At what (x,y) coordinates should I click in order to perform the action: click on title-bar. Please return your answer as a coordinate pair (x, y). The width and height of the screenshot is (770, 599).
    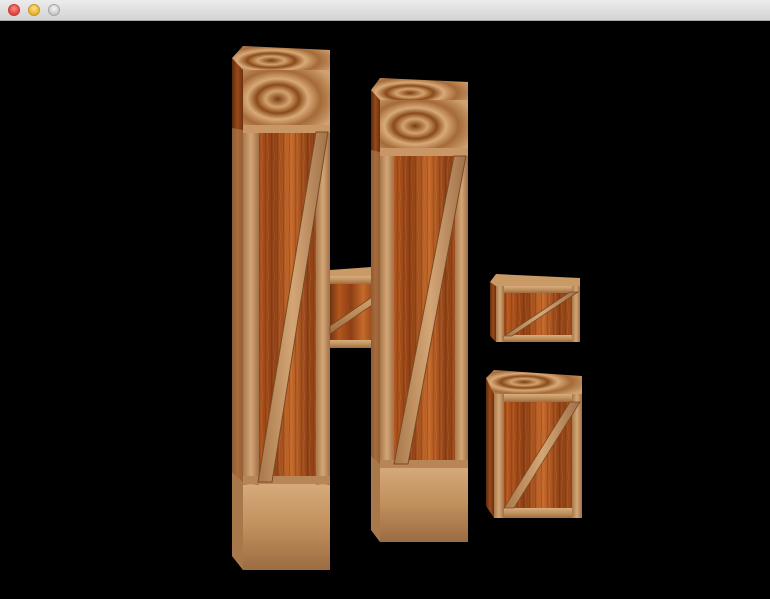
    Looking at the image, I should click on (385, 10).